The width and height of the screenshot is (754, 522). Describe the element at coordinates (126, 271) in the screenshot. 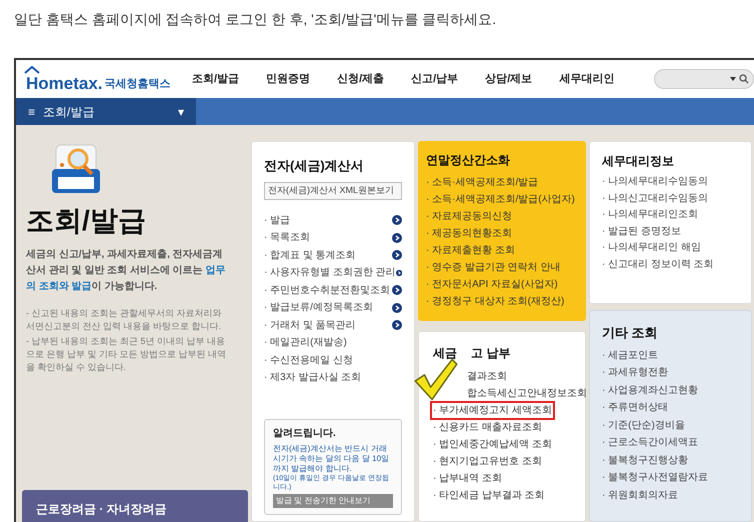

I see `section-description: 세금의 신고/납부, 과세자료제출, 전자세금계산서 관리 및 일반 조회 서비스에 이르는 업무의 조회와 발급이 가능합니다.` at that location.